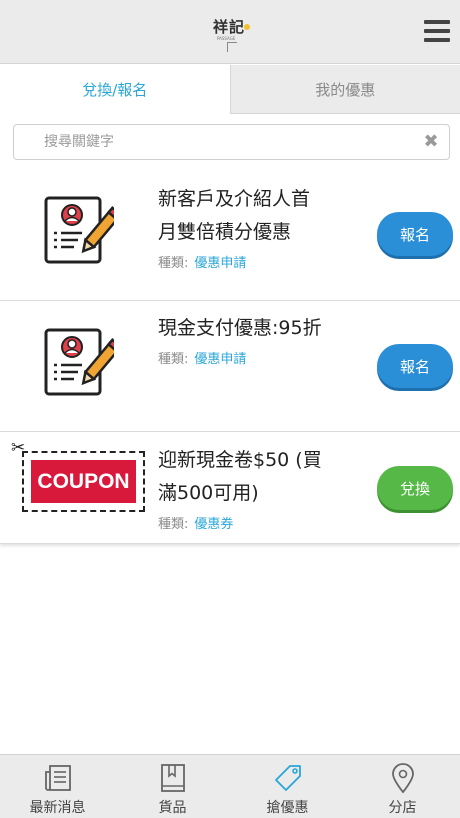 Image resolution: width=460 pixels, height=818 pixels. I want to click on offer-title-line1: 新客戶及介紹人首, so click(234, 199).